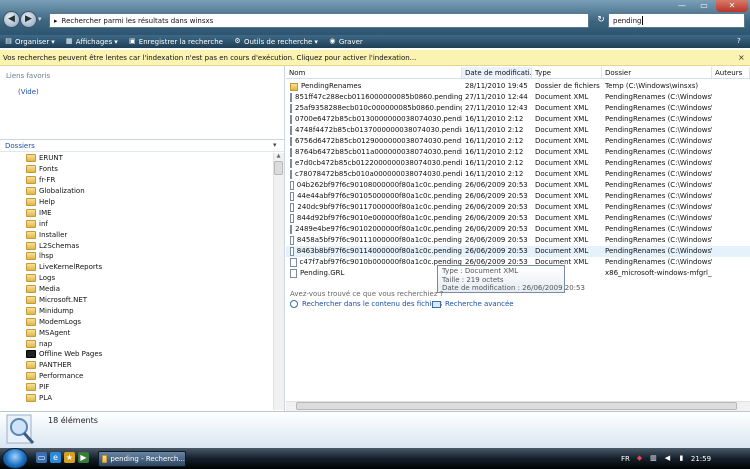 This screenshot has width=750, height=469. Describe the element at coordinates (149, 212) in the screenshot. I see `folder-tree-item: IME` at that location.